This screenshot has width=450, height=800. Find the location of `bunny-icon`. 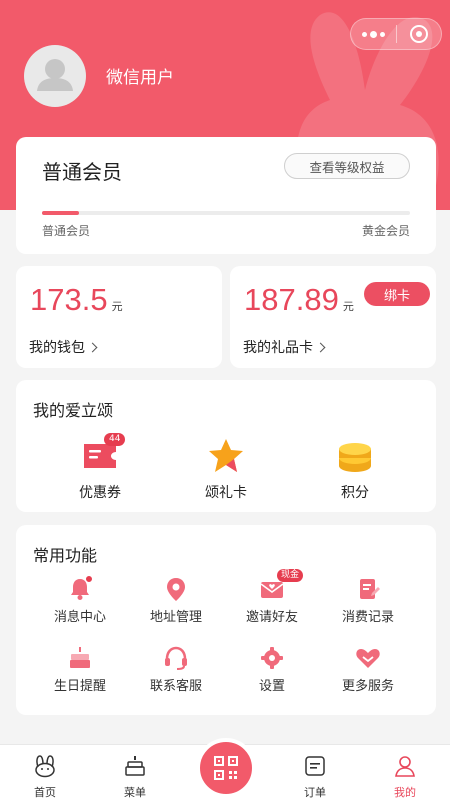

bunny-icon is located at coordinates (45, 766).